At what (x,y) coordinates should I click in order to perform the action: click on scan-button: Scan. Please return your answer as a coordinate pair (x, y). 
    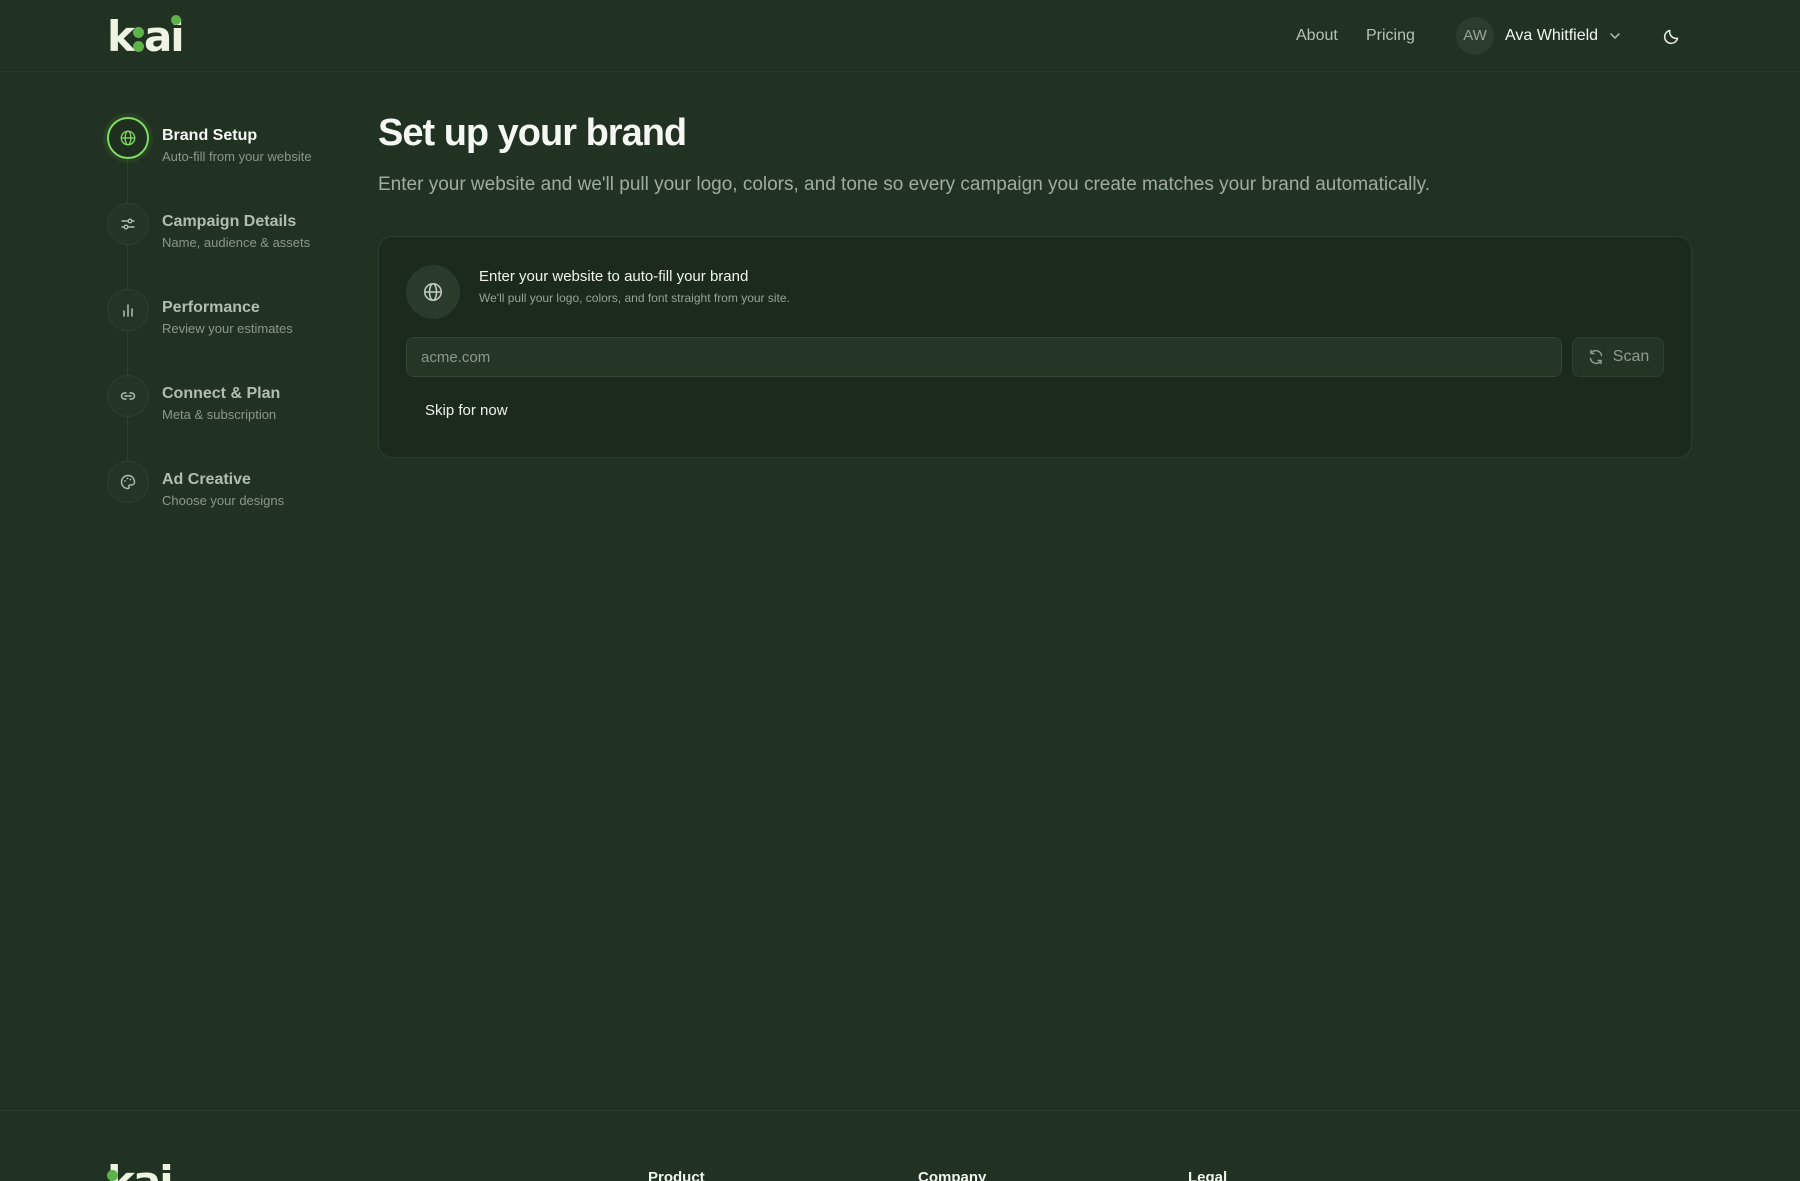
    Looking at the image, I should click on (1618, 357).